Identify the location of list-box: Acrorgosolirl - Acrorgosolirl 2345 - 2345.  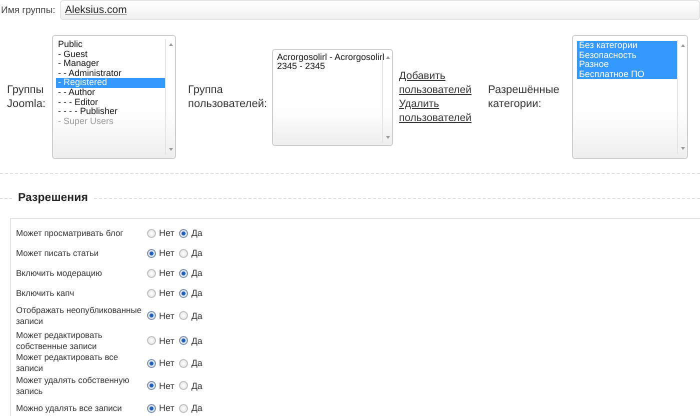
(332, 97).